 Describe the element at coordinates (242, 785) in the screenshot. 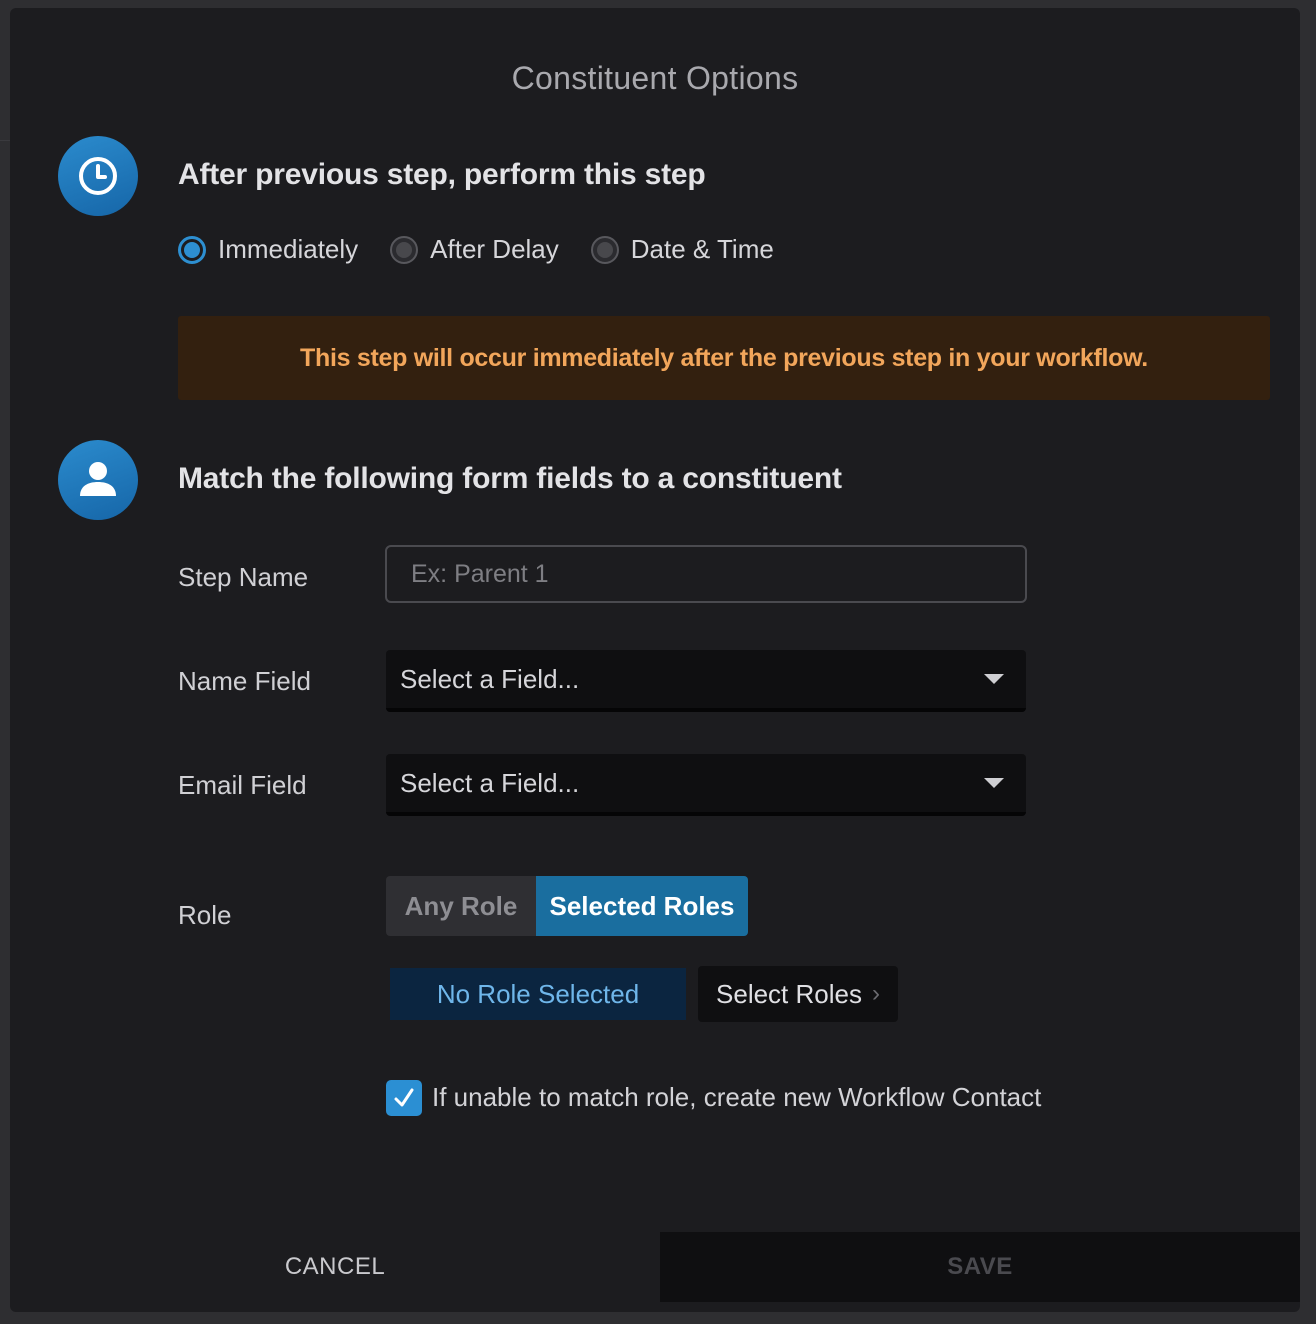

I see `email-field-label: Email Field` at that location.